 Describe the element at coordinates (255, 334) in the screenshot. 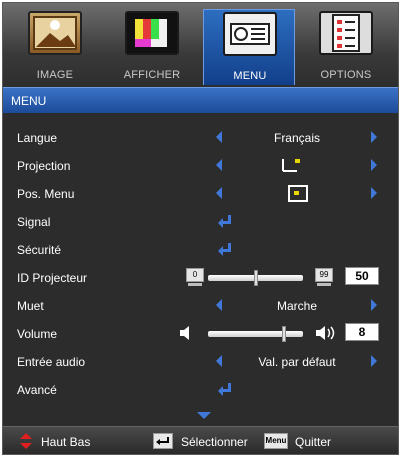

I see `volume-slider-track` at that location.